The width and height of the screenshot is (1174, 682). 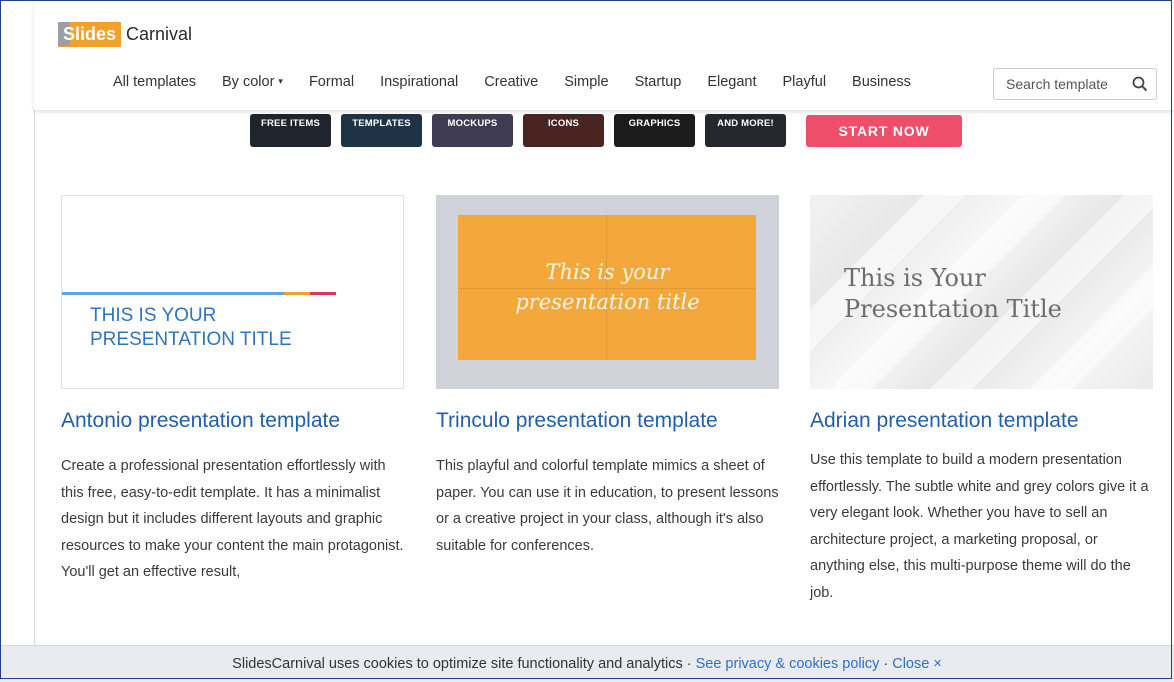 I want to click on template-thumbnail: This is your presentation title, so click(x=607, y=292).